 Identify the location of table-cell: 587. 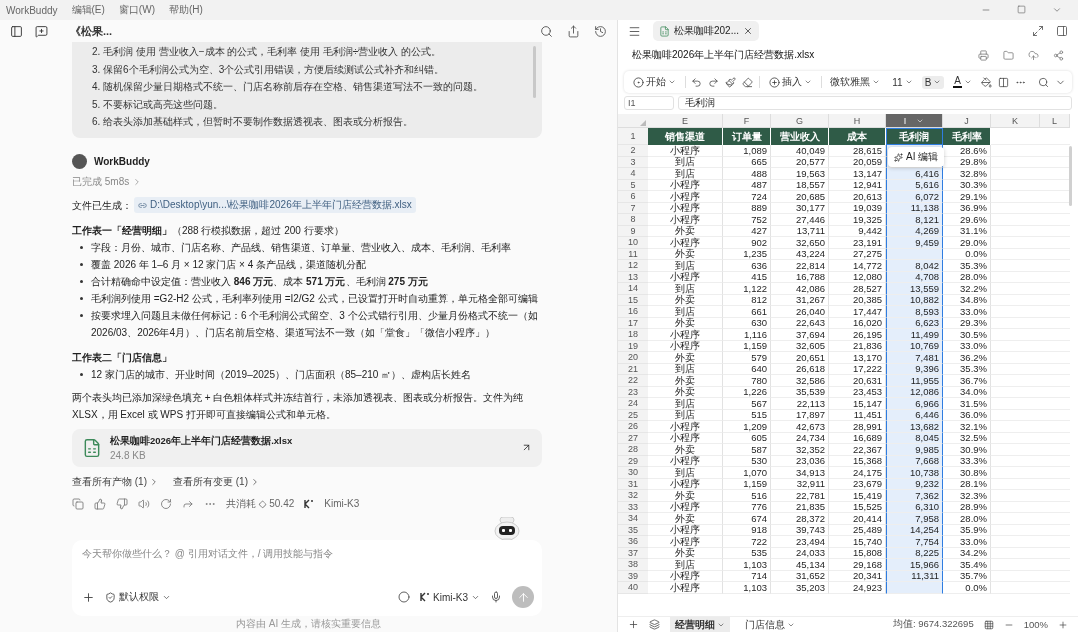
(747, 450).